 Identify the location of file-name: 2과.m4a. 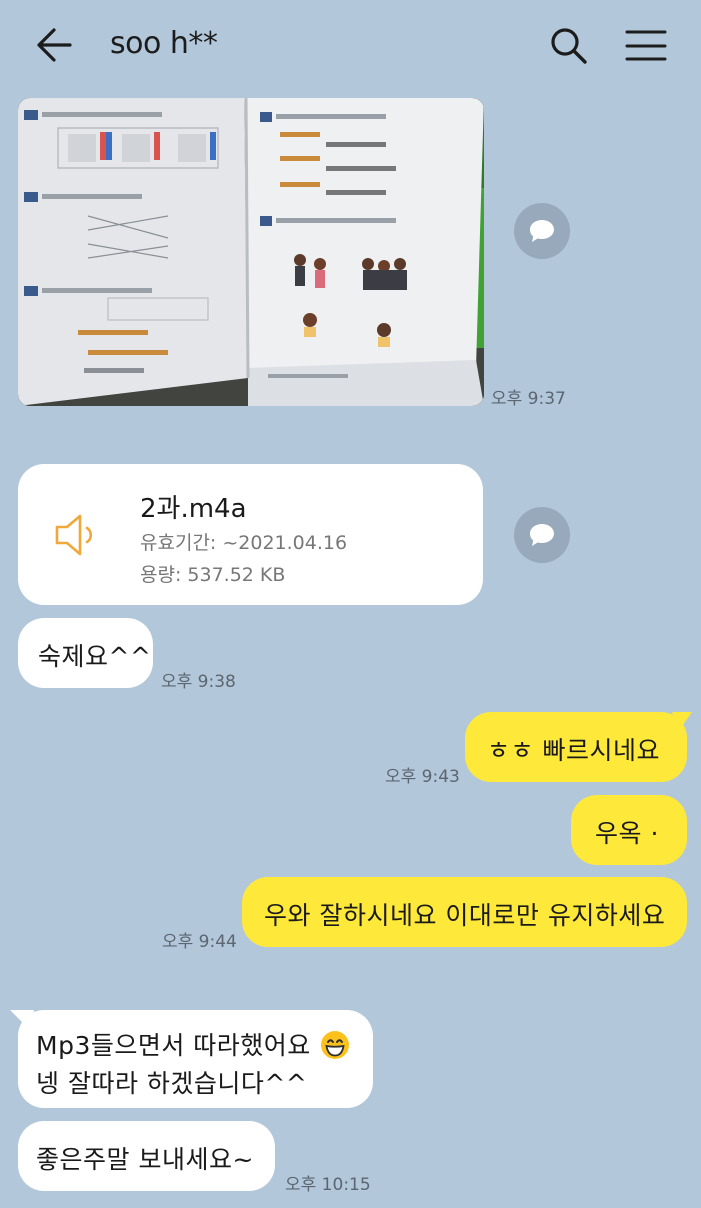
(193, 509).